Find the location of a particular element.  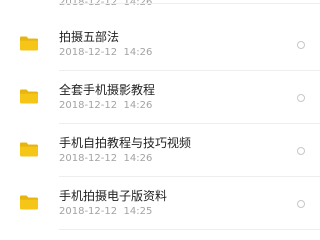

item-time: 14:25 is located at coordinates (138, 211).